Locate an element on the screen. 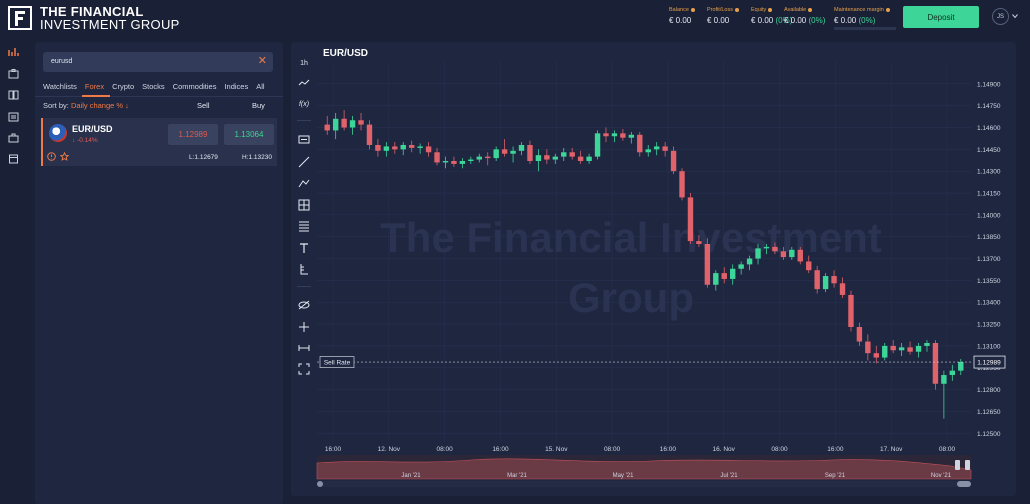 The height and width of the screenshot is (504, 1030). sort-value: Daily change % is located at coordinates (97, 105).